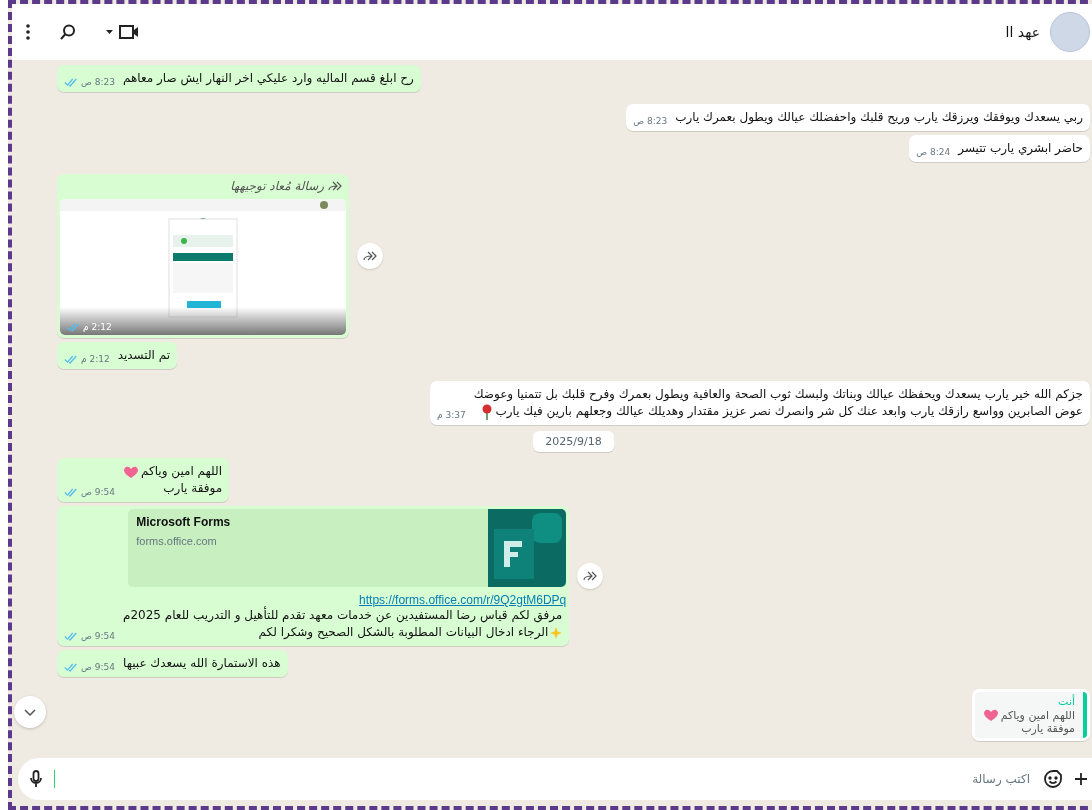  I want to click on link-preview: Microsoft Forms forms.office.com, so click(347, 548).